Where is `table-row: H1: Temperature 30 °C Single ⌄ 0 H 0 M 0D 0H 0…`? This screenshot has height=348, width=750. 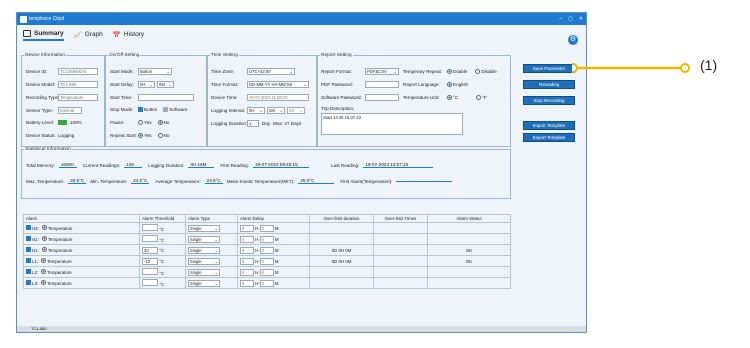 table-row: H1: Temperature 30 °C Single ⌄ 0 H 0 M 0D 0H 0… is located at coordinates (267, 250).